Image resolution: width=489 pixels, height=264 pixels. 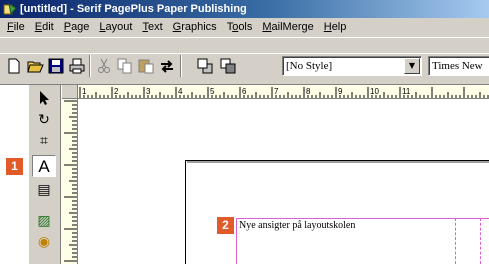 What do you see at coordinates (297, 225) in the screenshot?
I see `document-text: Nye ansigter på layoutskolen` at bounding box center [297, 225].